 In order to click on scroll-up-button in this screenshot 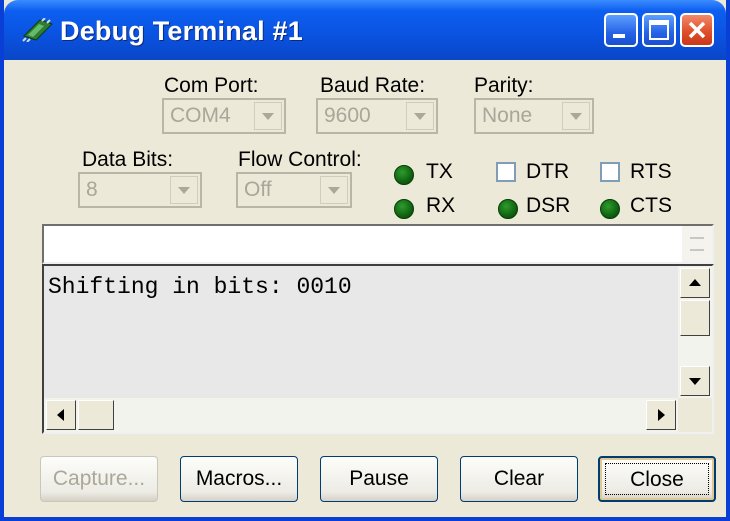, I will do `click(695, 283)`.